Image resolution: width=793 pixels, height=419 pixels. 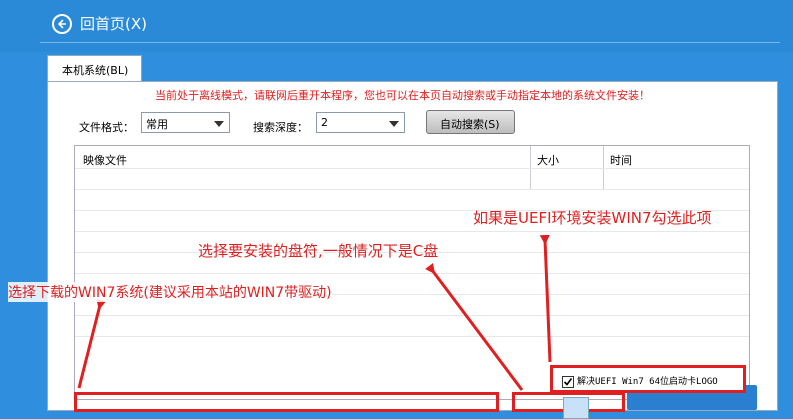 I want to click on disk-option, so click(x=576, y=408).